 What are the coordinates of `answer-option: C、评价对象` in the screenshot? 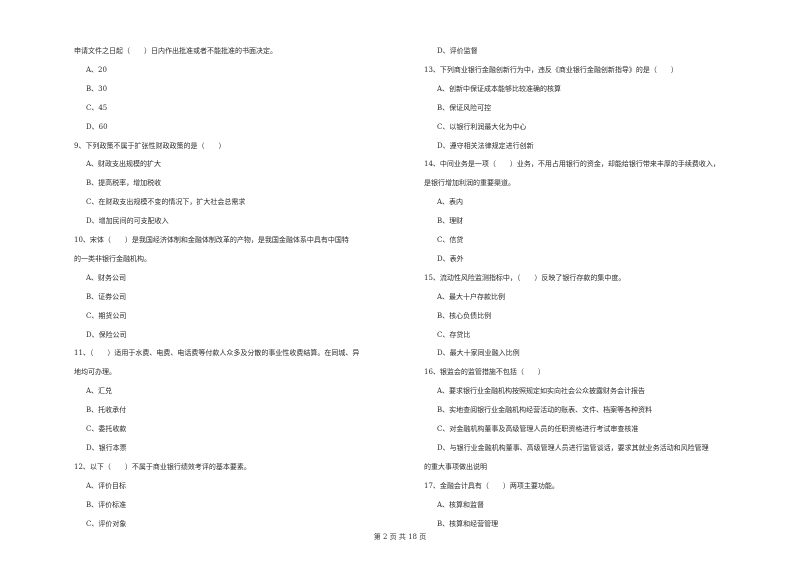 It's located at (106, 523).